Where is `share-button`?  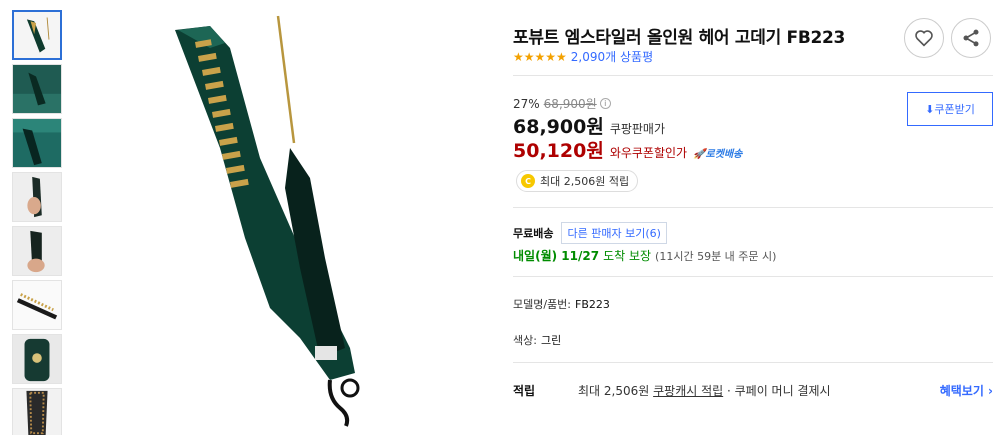 share-button is located at coordinates (971, 38).